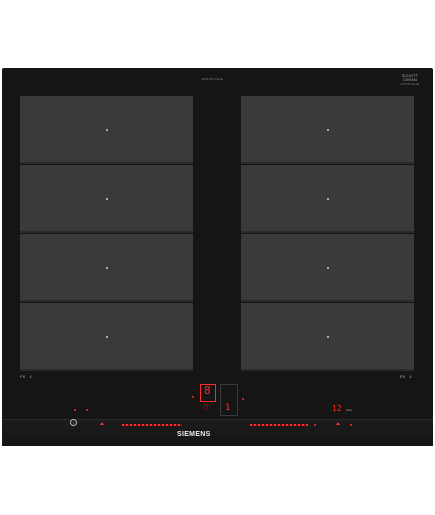 The width and height of the screenshot is (435, 515). Describe the element at coordinates (338, 423) in the screenshot. I see `boost-right-icon` at that location.